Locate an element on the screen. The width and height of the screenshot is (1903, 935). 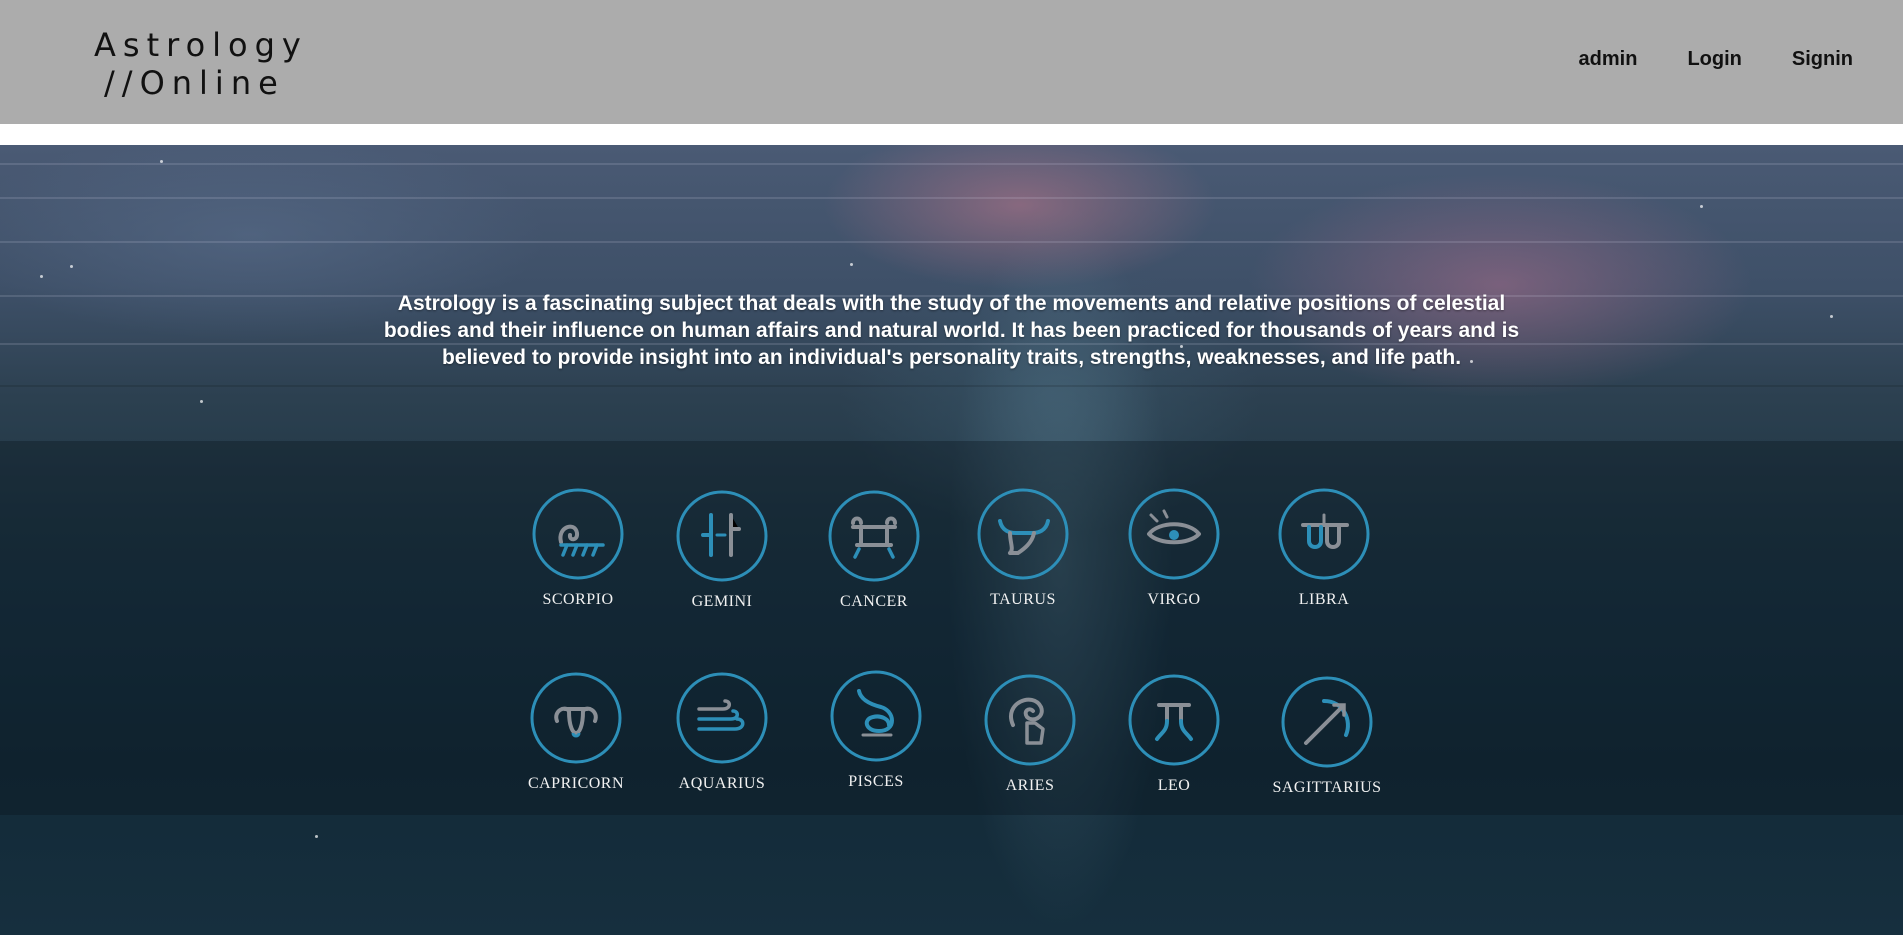
sign-label: TAURUS is located at coordinates (1023, 599).